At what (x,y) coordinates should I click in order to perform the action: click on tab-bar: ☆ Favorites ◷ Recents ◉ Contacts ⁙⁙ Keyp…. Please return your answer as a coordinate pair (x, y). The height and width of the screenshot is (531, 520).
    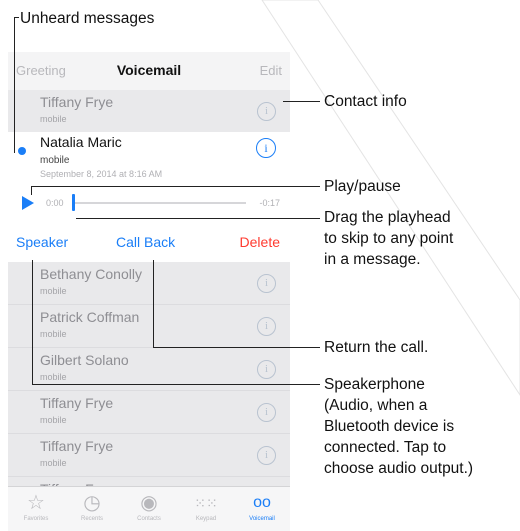
    Looking at the image, I should click on (149, 508).